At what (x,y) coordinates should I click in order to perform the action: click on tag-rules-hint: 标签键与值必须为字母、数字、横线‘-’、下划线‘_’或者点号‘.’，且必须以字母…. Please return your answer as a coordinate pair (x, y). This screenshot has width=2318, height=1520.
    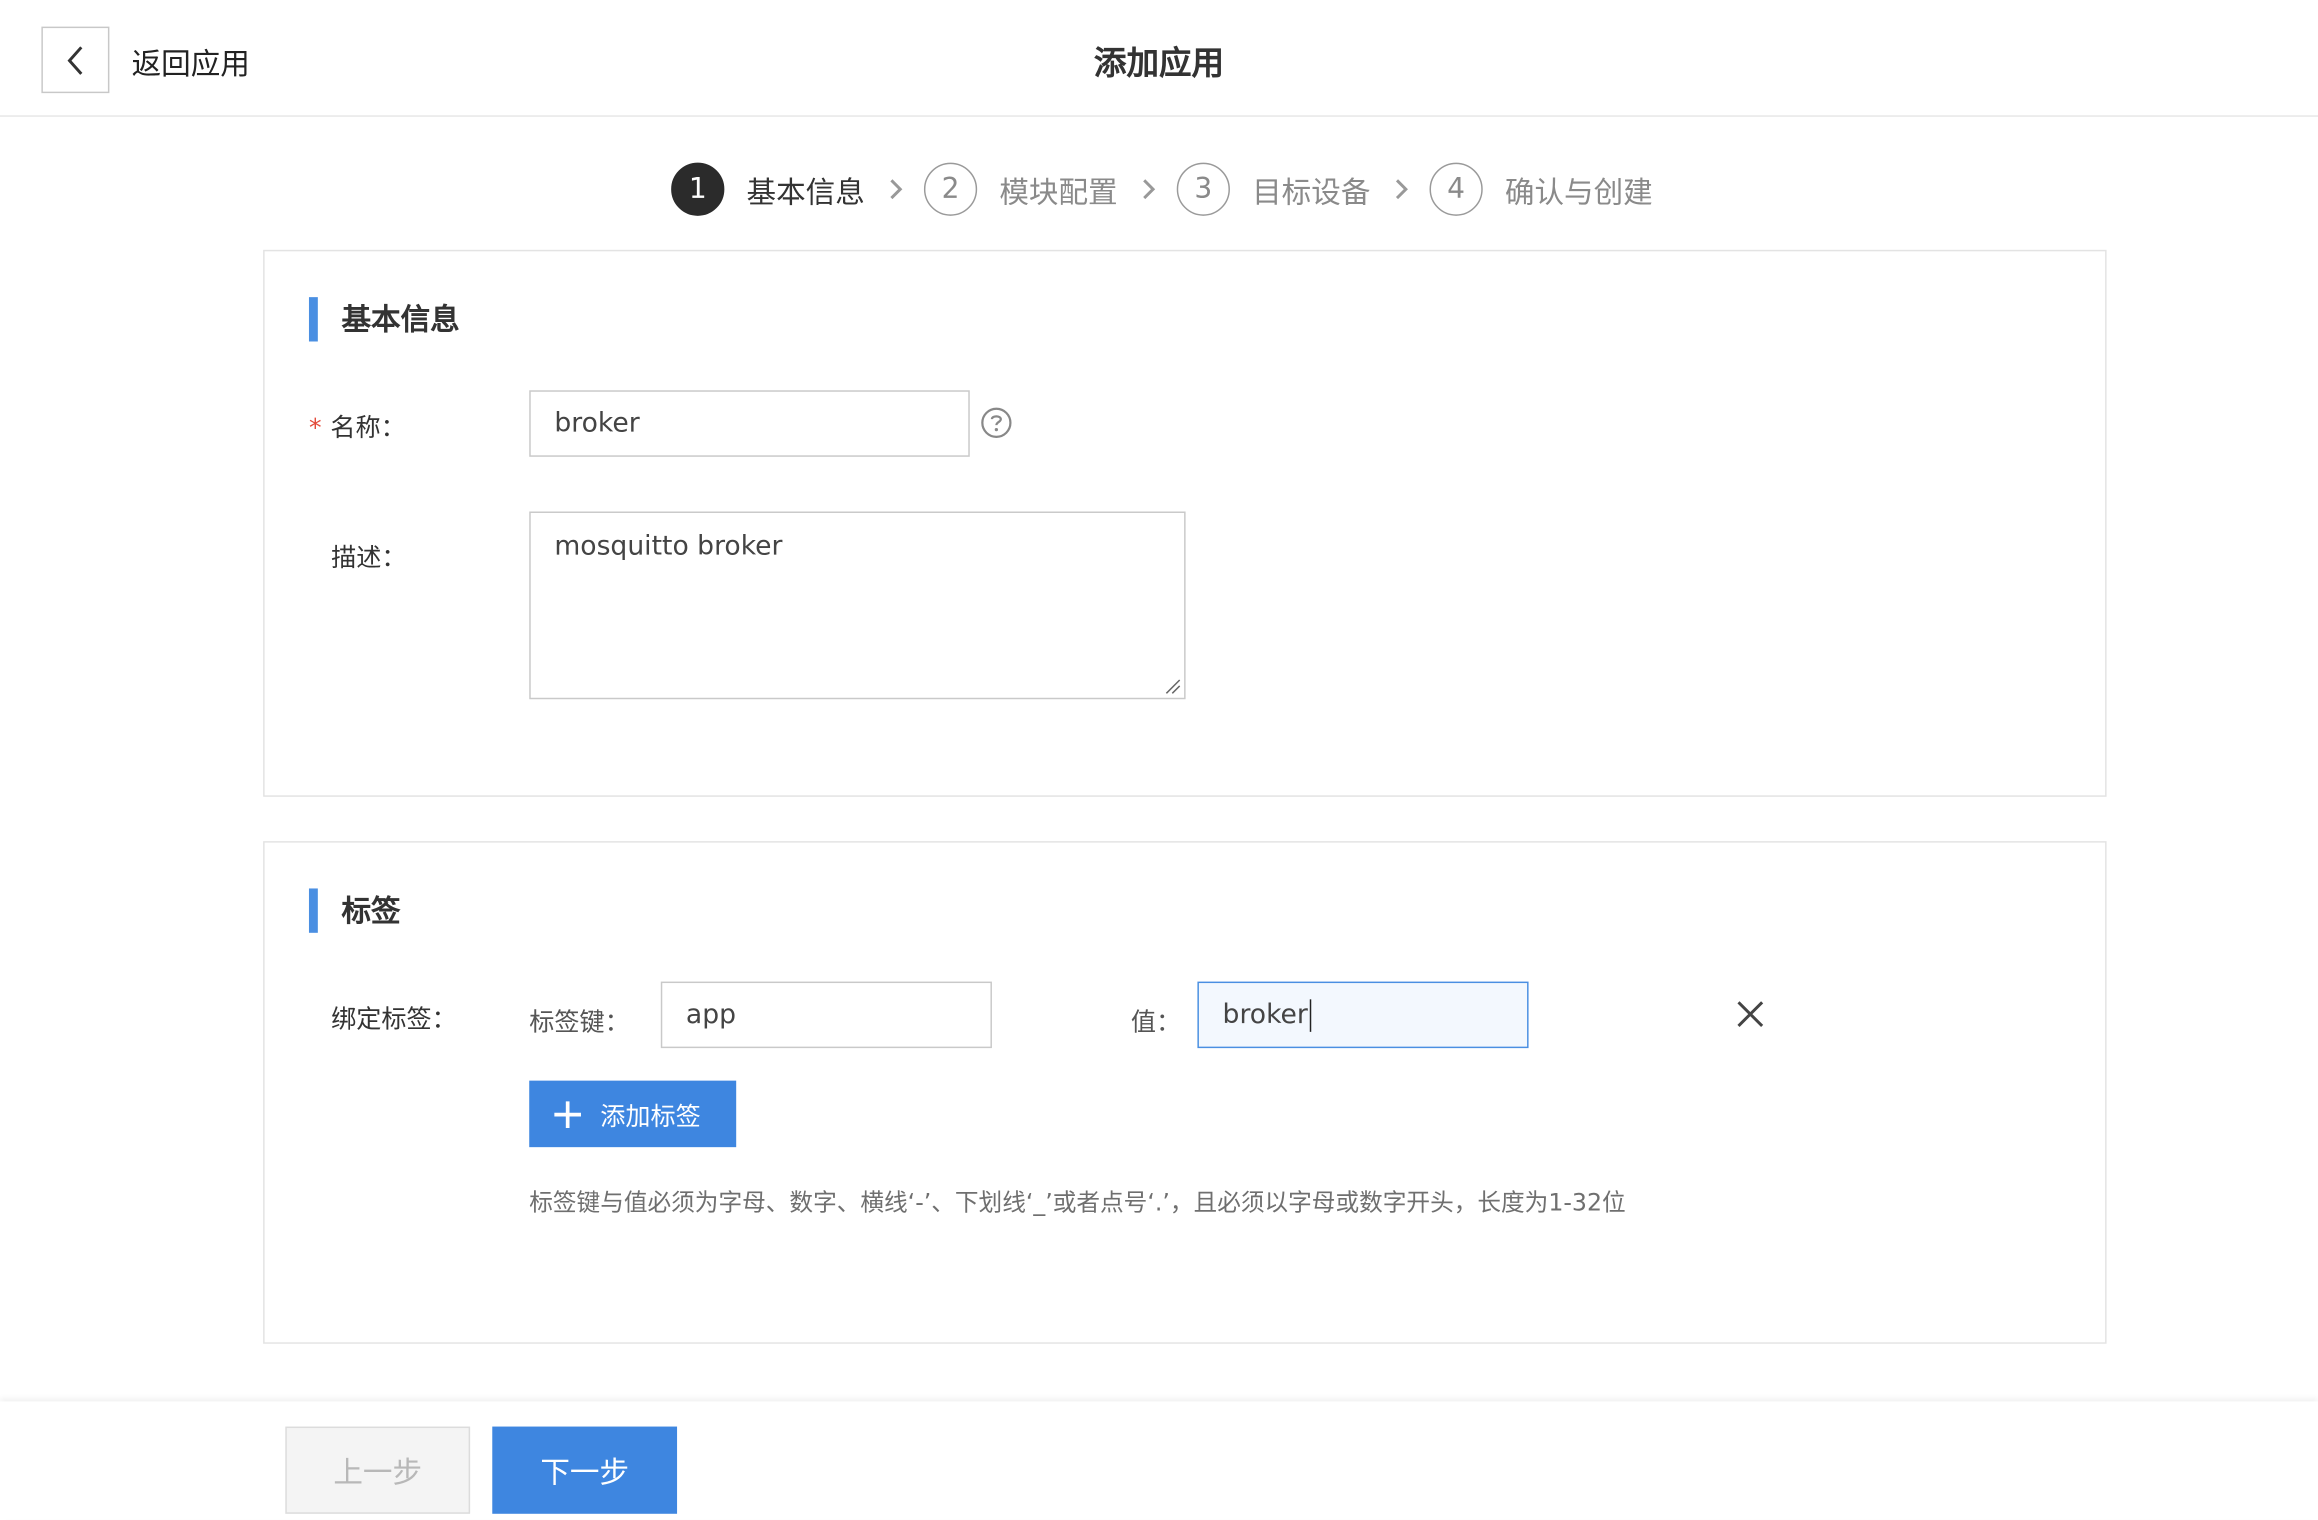
    Looking at the image, I should click on (1077, 1202).